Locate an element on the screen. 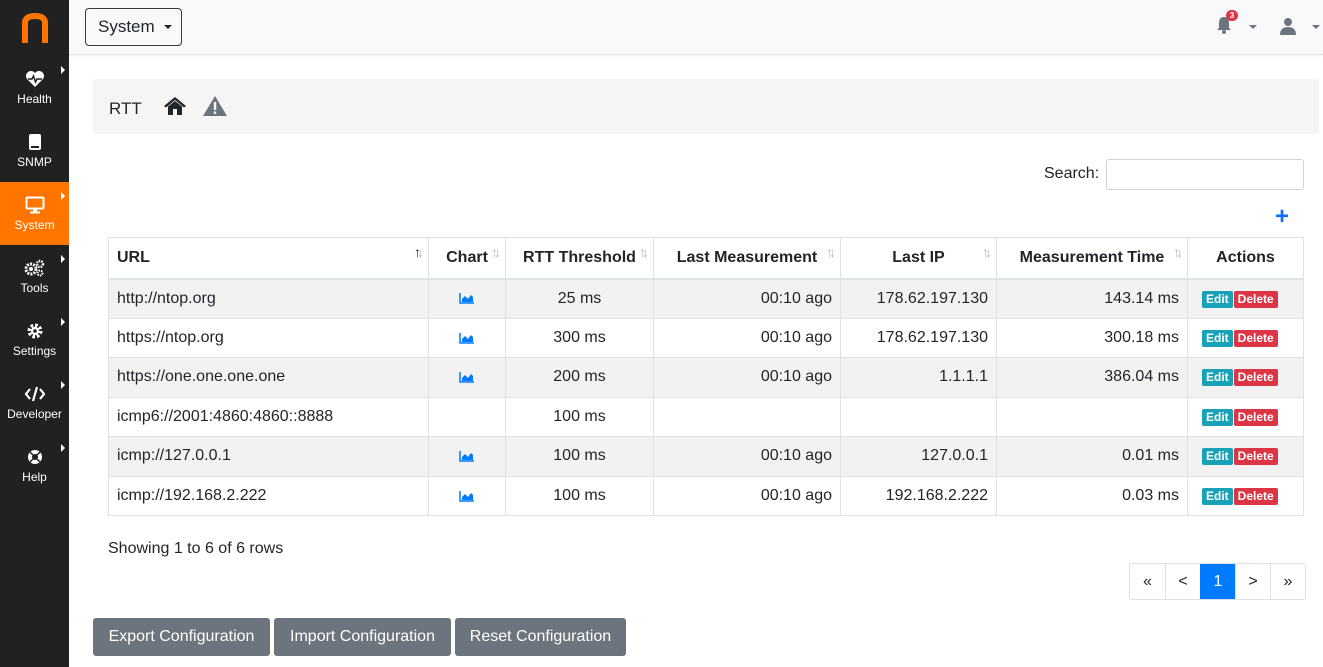 The height and width of the screenshot is (667, 1323). device-icon is located at coordinates (34, 141).